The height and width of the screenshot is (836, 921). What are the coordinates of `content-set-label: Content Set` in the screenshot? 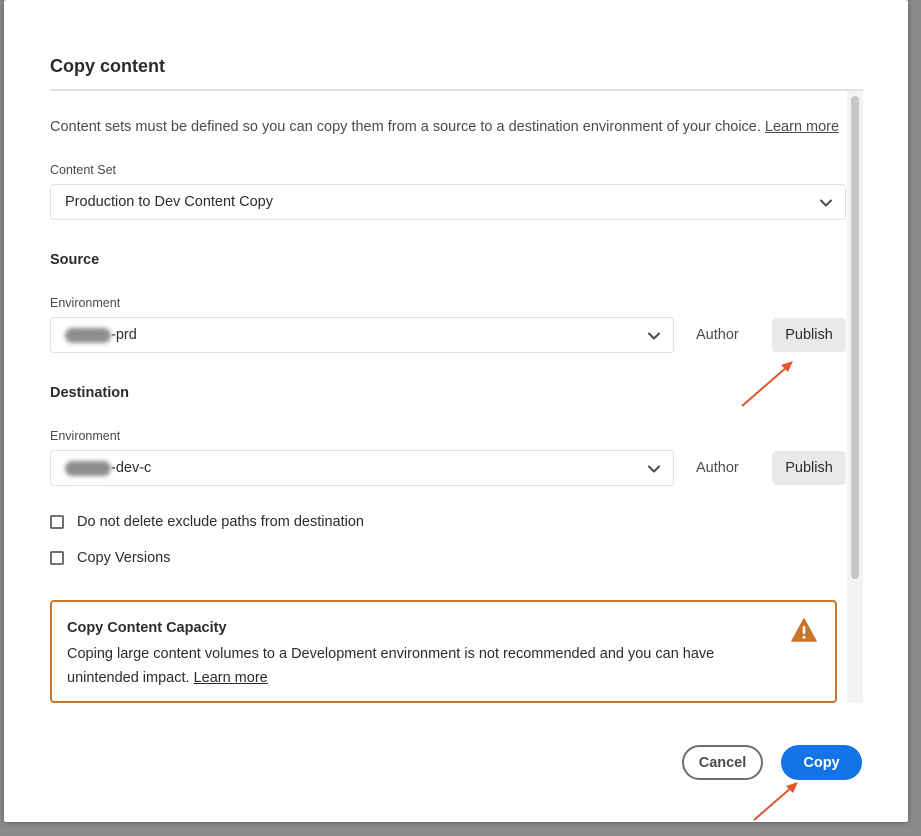 It's located at (83, 170).